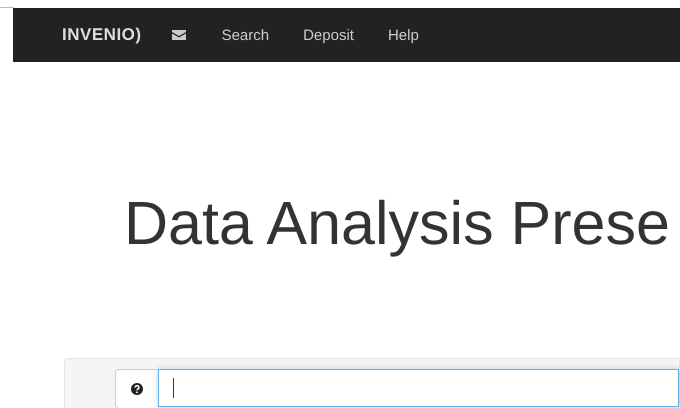 This screenshot has height=408, width=680. Describe the element at coordinates (246, 35) in the screenshot. I see `nav-link: Search` at that location.